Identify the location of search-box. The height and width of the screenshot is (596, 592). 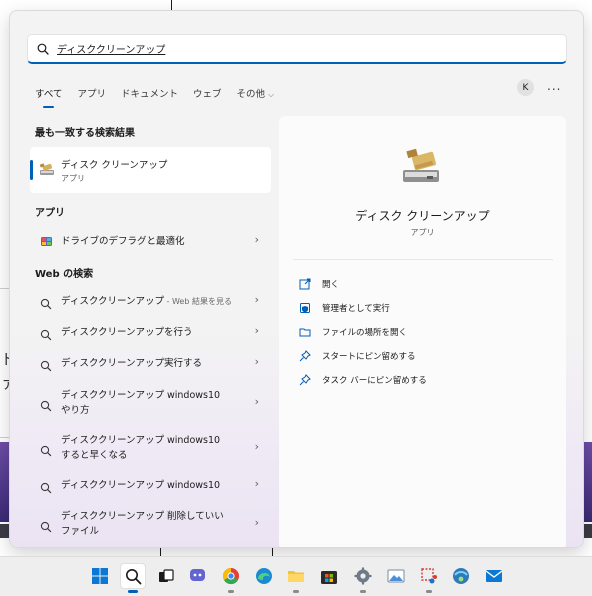
(297, 49).